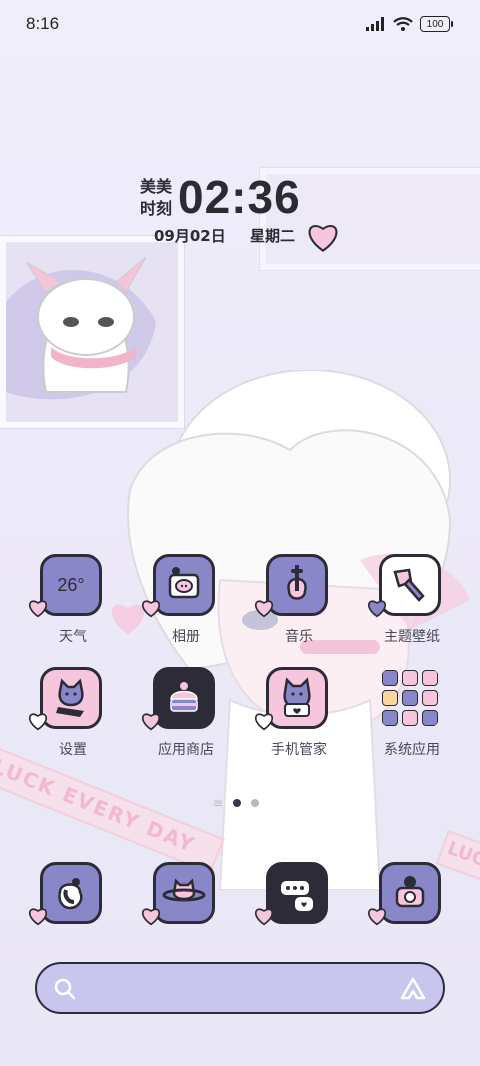  I want to click on status-icons: 100, so click(409, 24).